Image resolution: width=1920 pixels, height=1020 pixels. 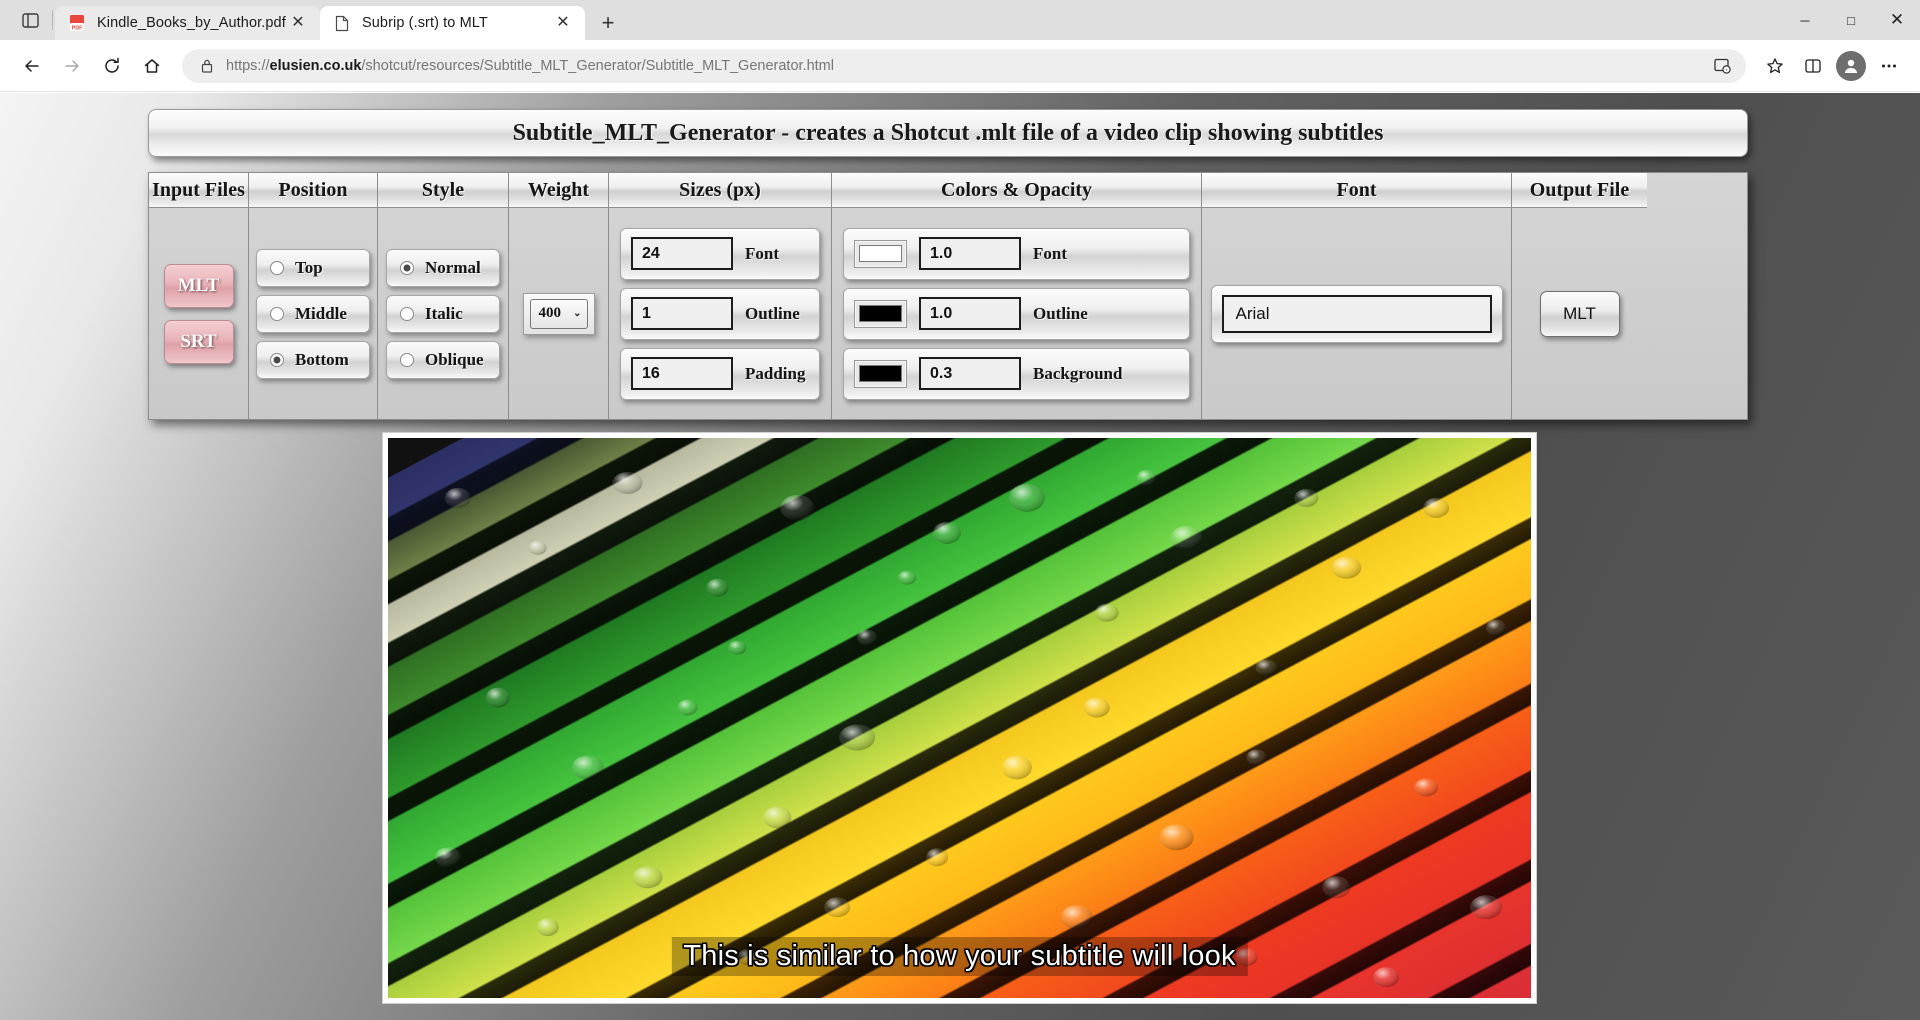 I want to click on size-font-label: Font, so click(x=762, y=253).